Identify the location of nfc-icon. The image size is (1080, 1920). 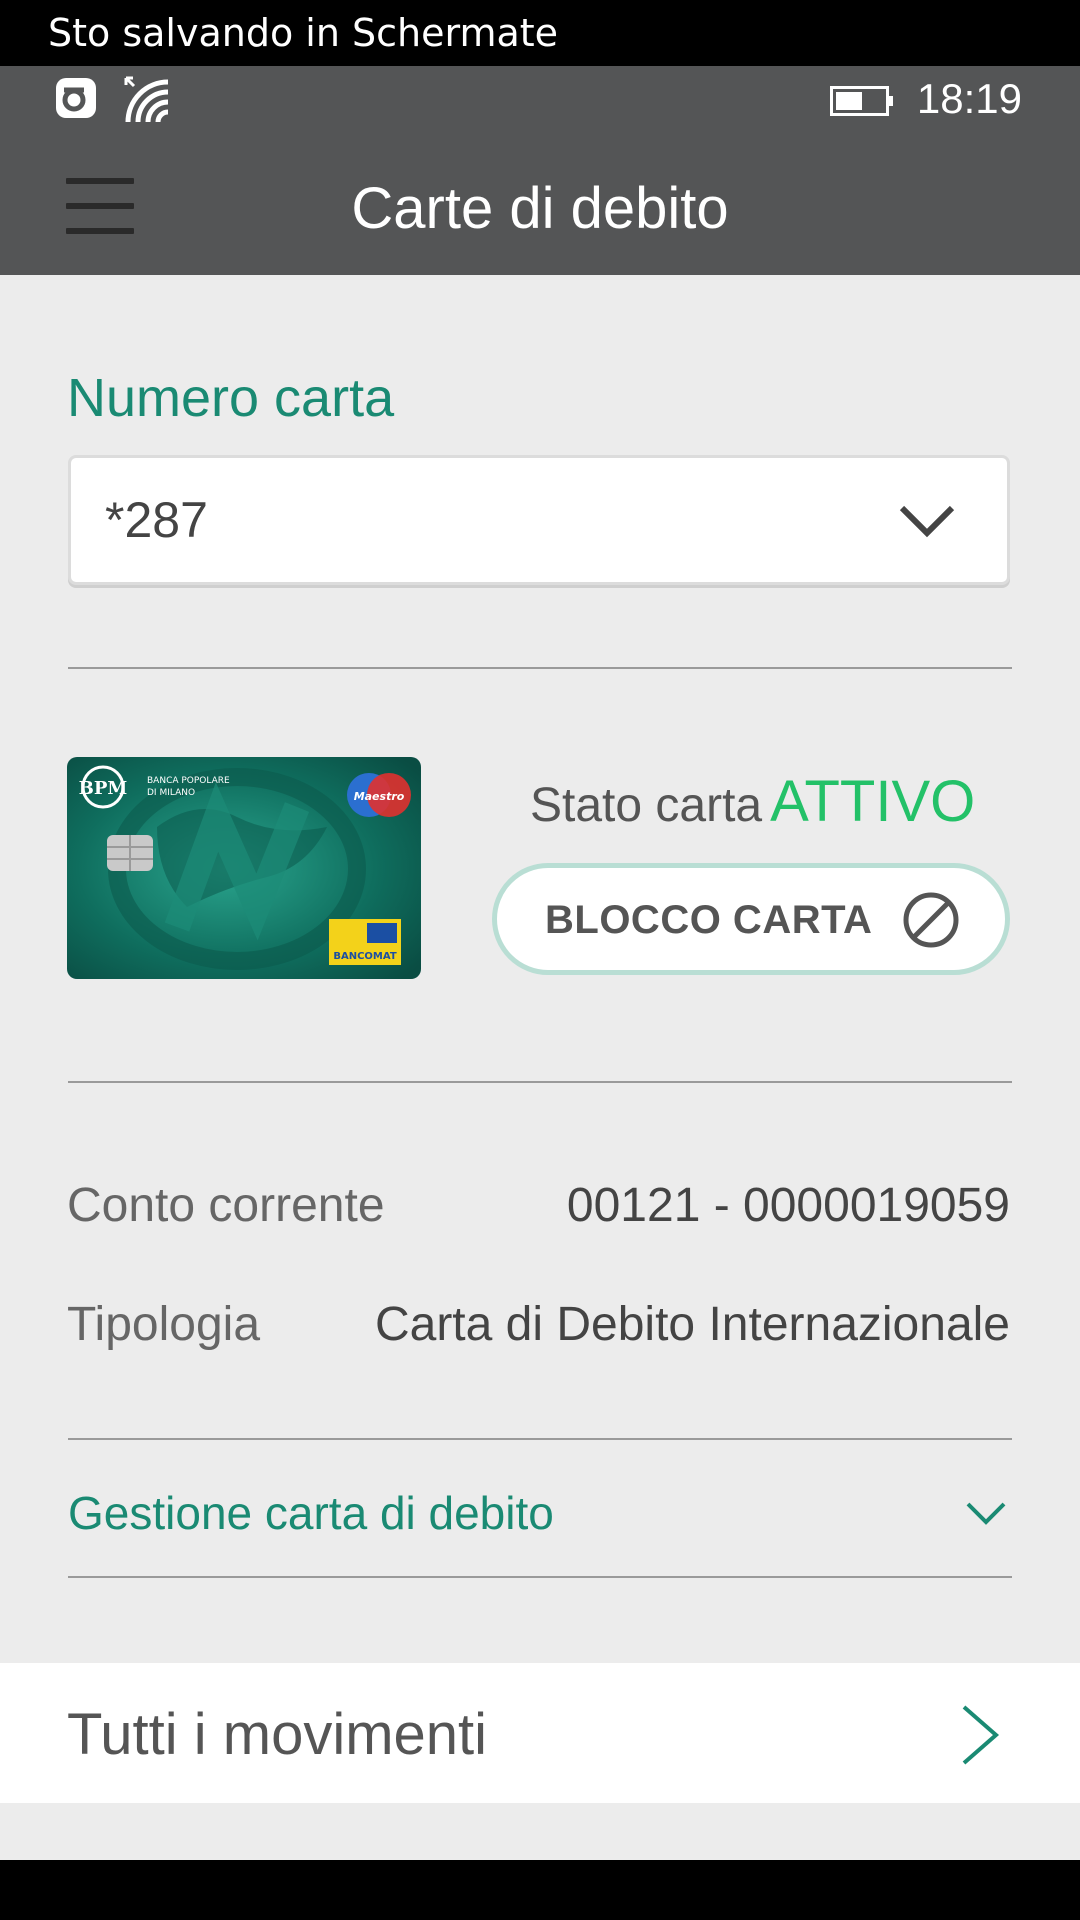
(76, 98).